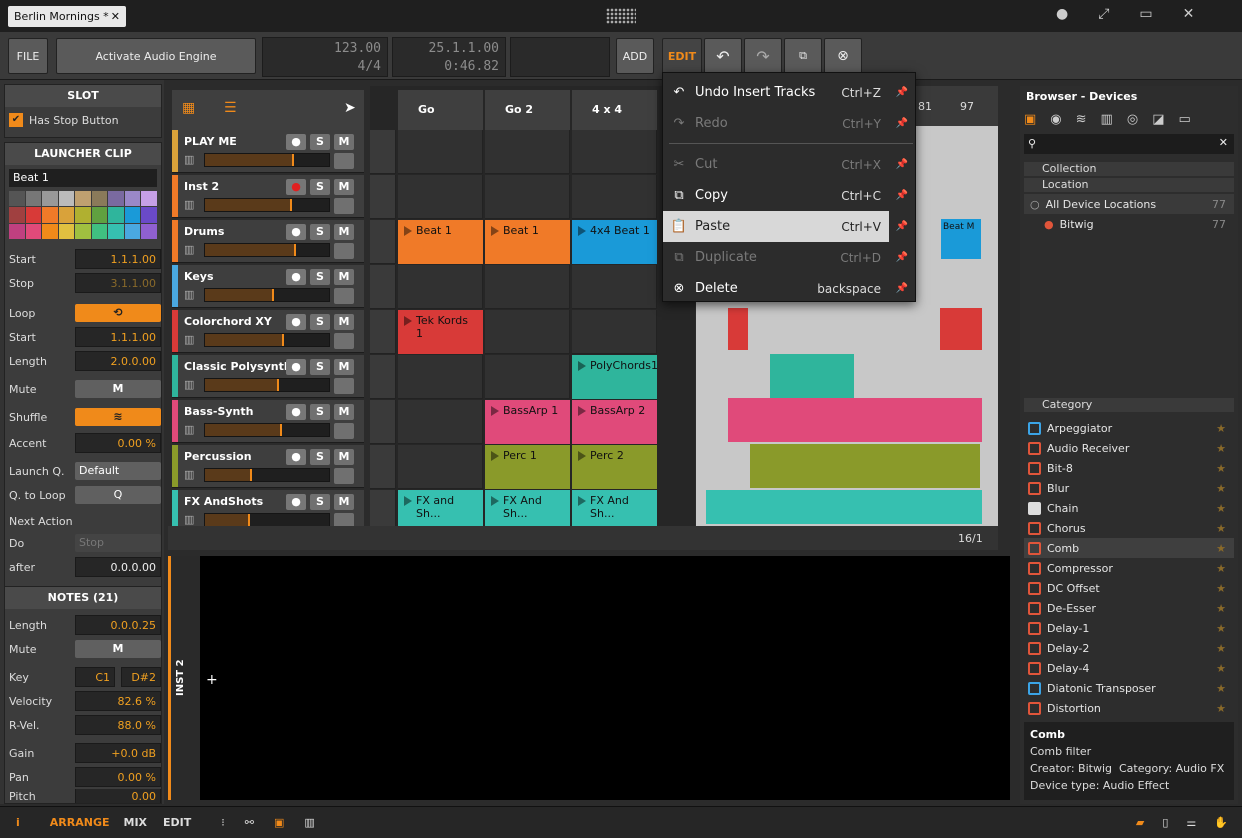 Image resolution: width=1242 pixels, height=838 pixels. Describe the element at coordinates (1129, 488) in the screenshot. I see `category-item: Blur ★` at that location.